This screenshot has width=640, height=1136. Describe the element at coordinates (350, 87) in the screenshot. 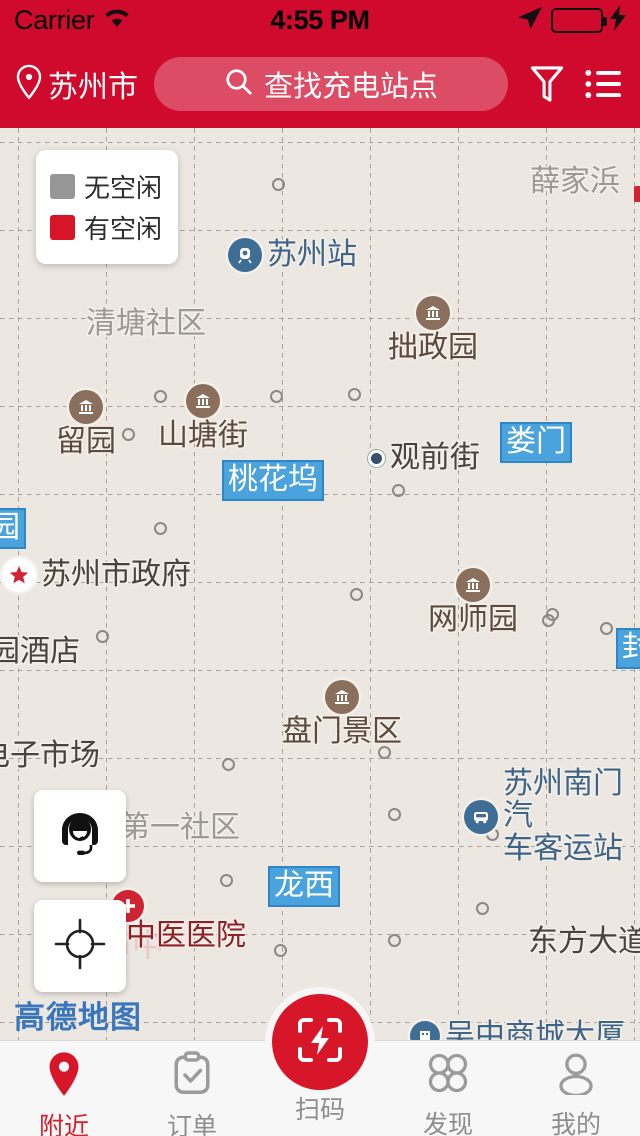

I see `search-placeholder-label: 查找充电站点` at that location.